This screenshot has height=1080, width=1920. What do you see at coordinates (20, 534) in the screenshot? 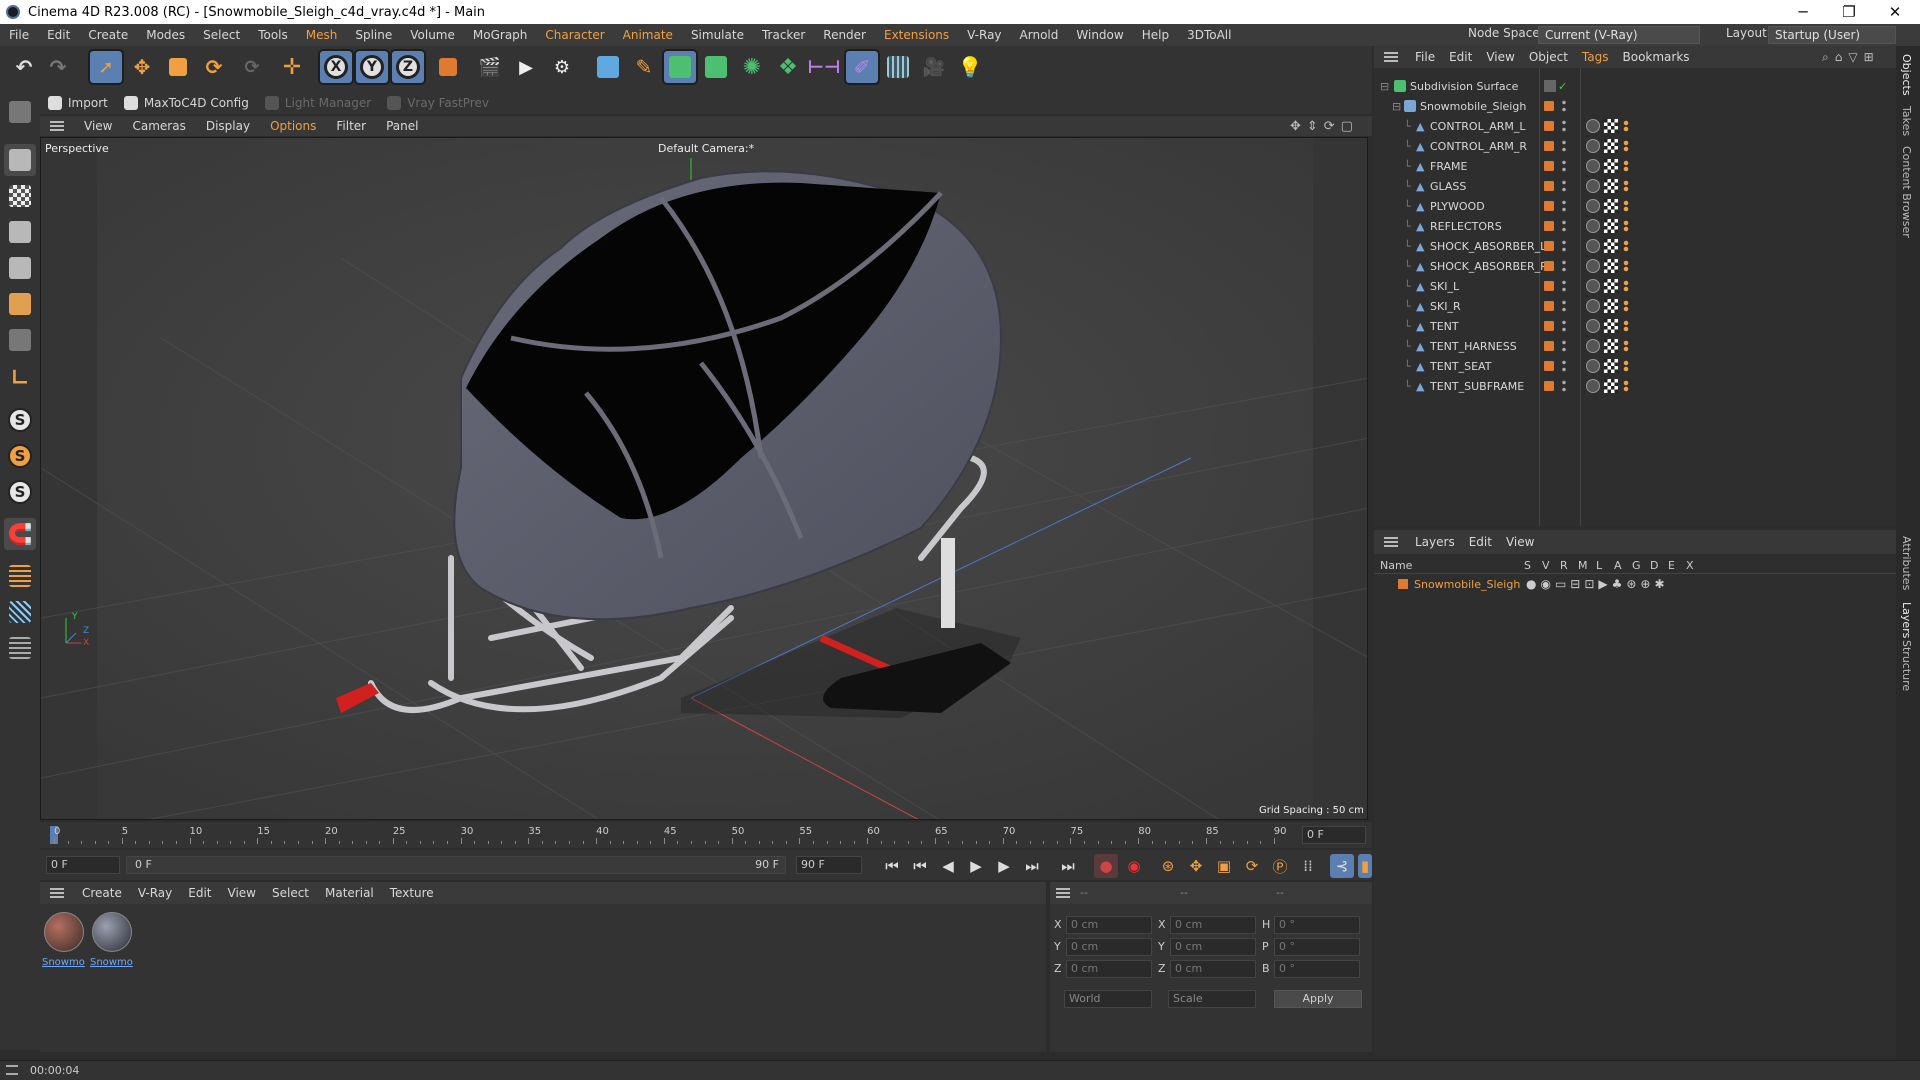
I see `tweak-button: 🧲` at bounding box center [20, 534].